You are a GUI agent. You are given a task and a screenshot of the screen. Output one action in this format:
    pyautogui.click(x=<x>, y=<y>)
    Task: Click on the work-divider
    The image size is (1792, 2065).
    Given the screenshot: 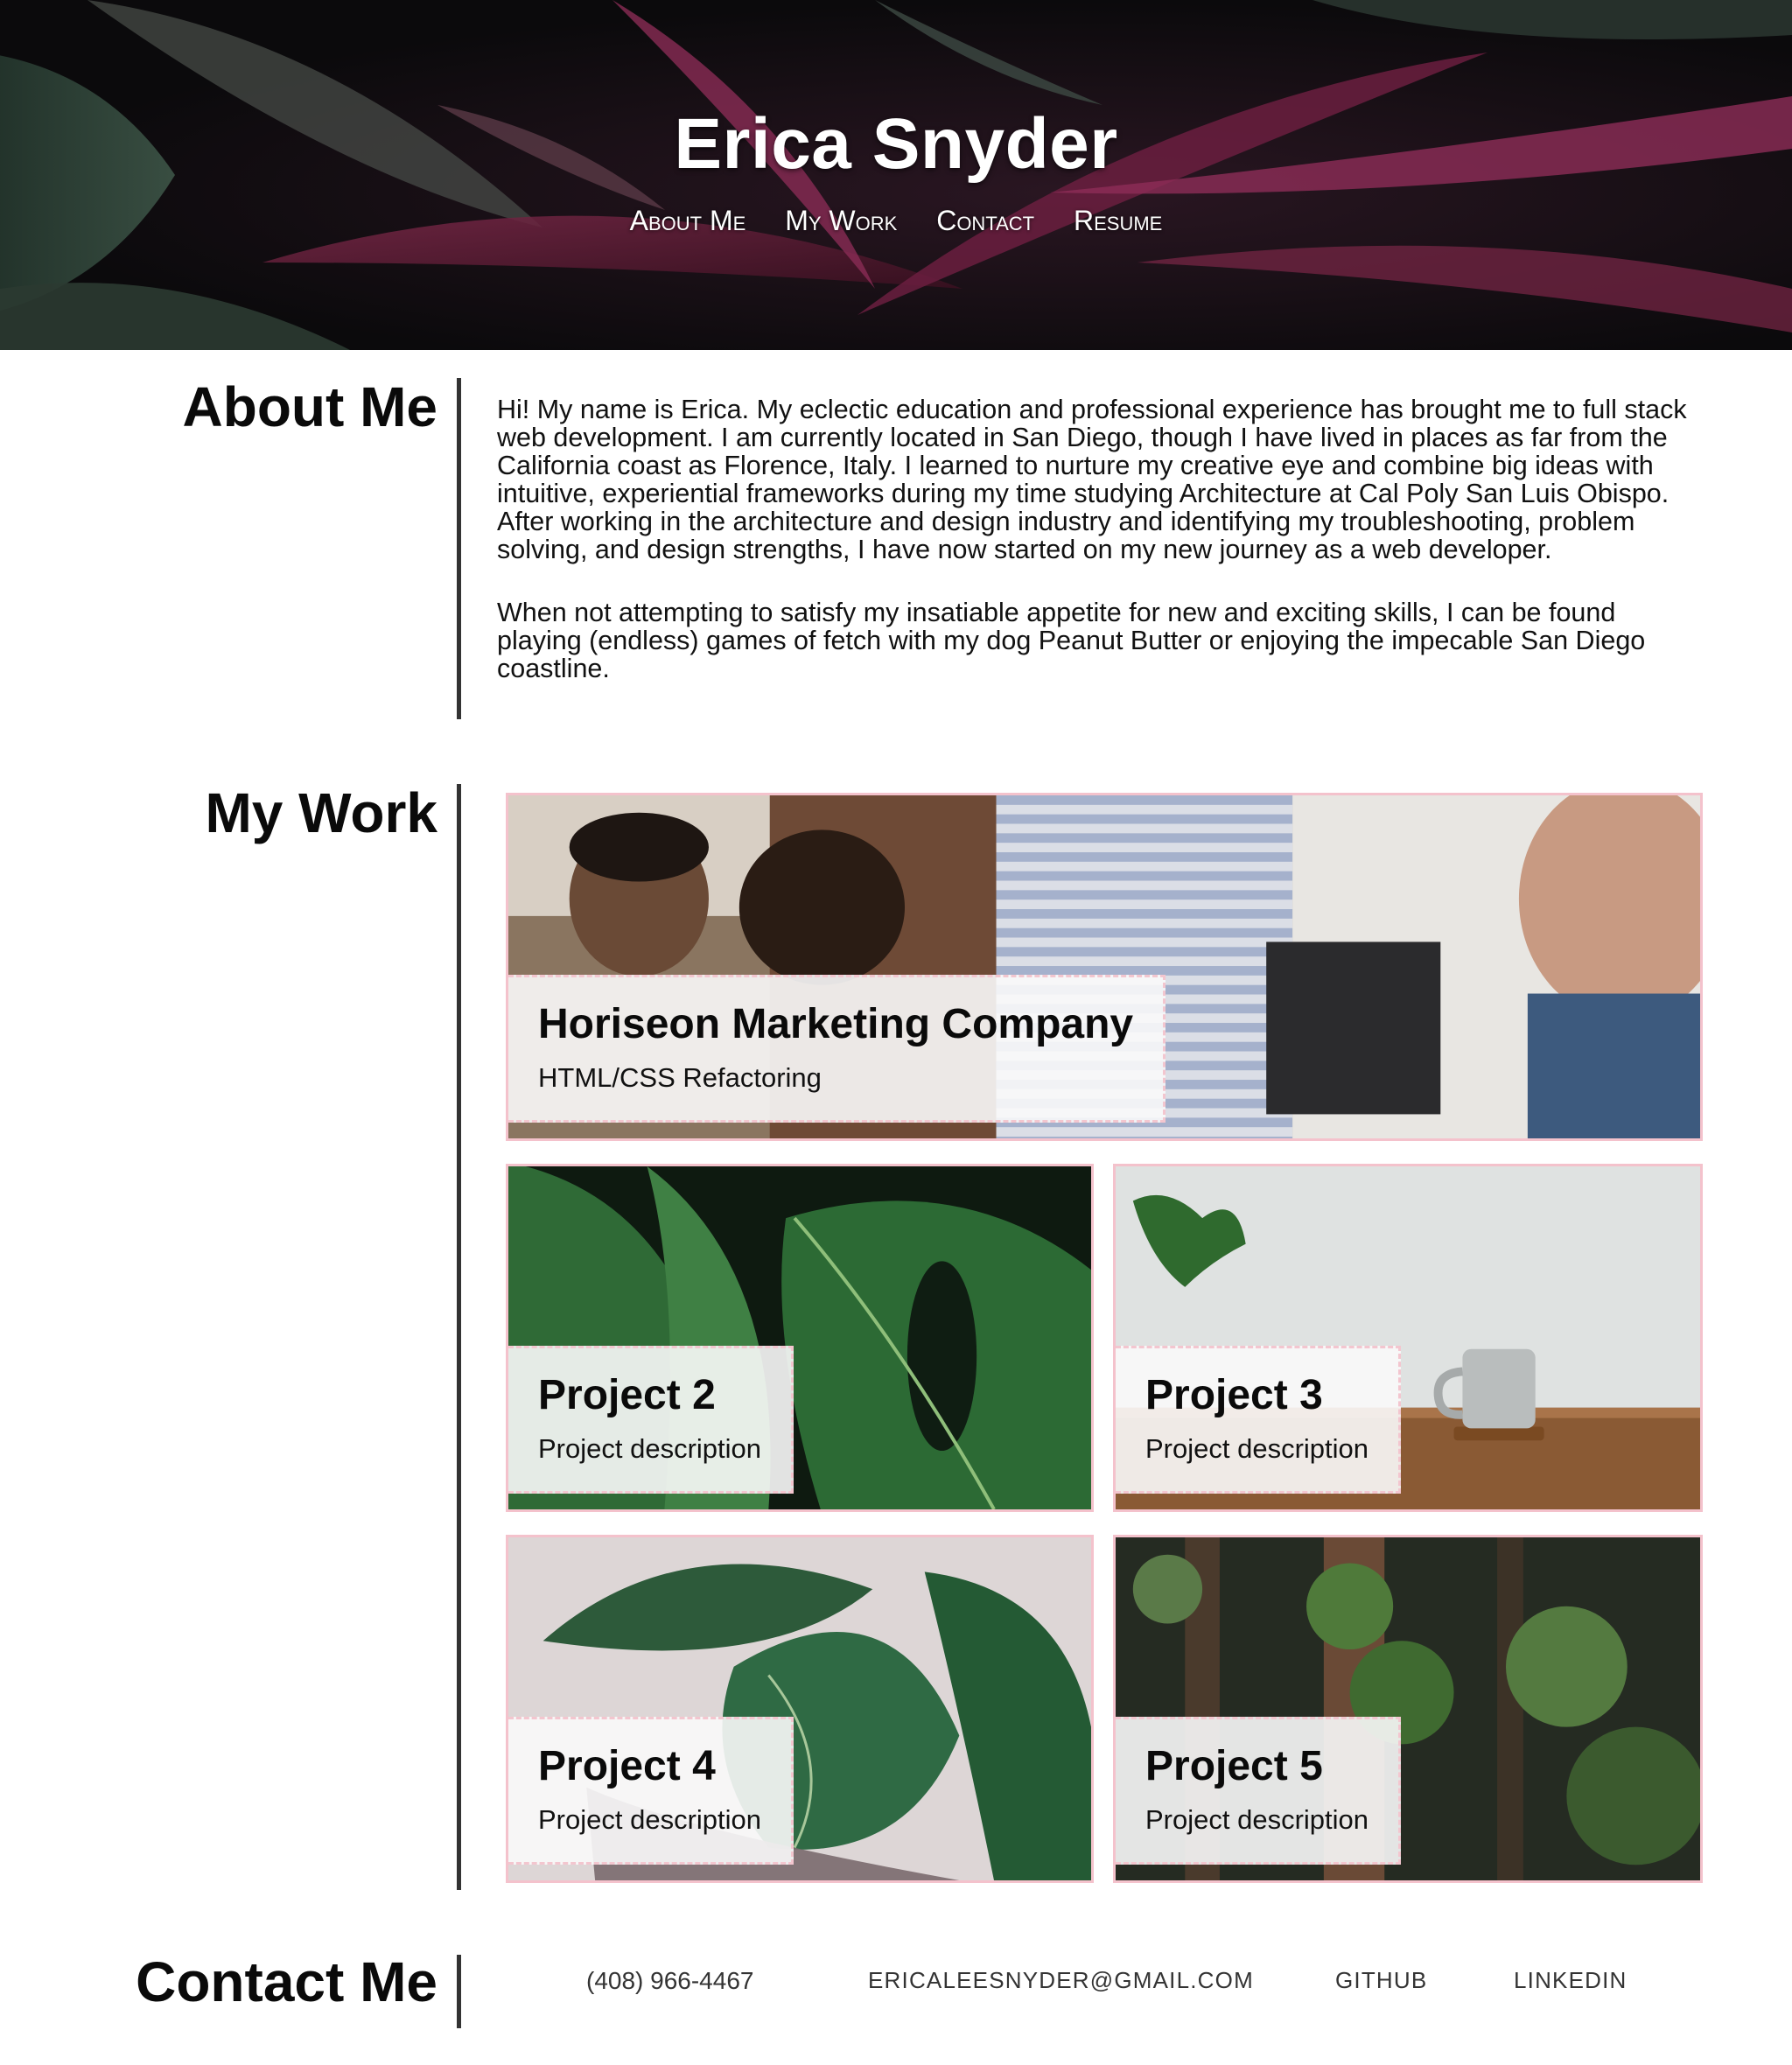 What is the action you would take?
    pyautogui.click(x=459, y=1337)
    